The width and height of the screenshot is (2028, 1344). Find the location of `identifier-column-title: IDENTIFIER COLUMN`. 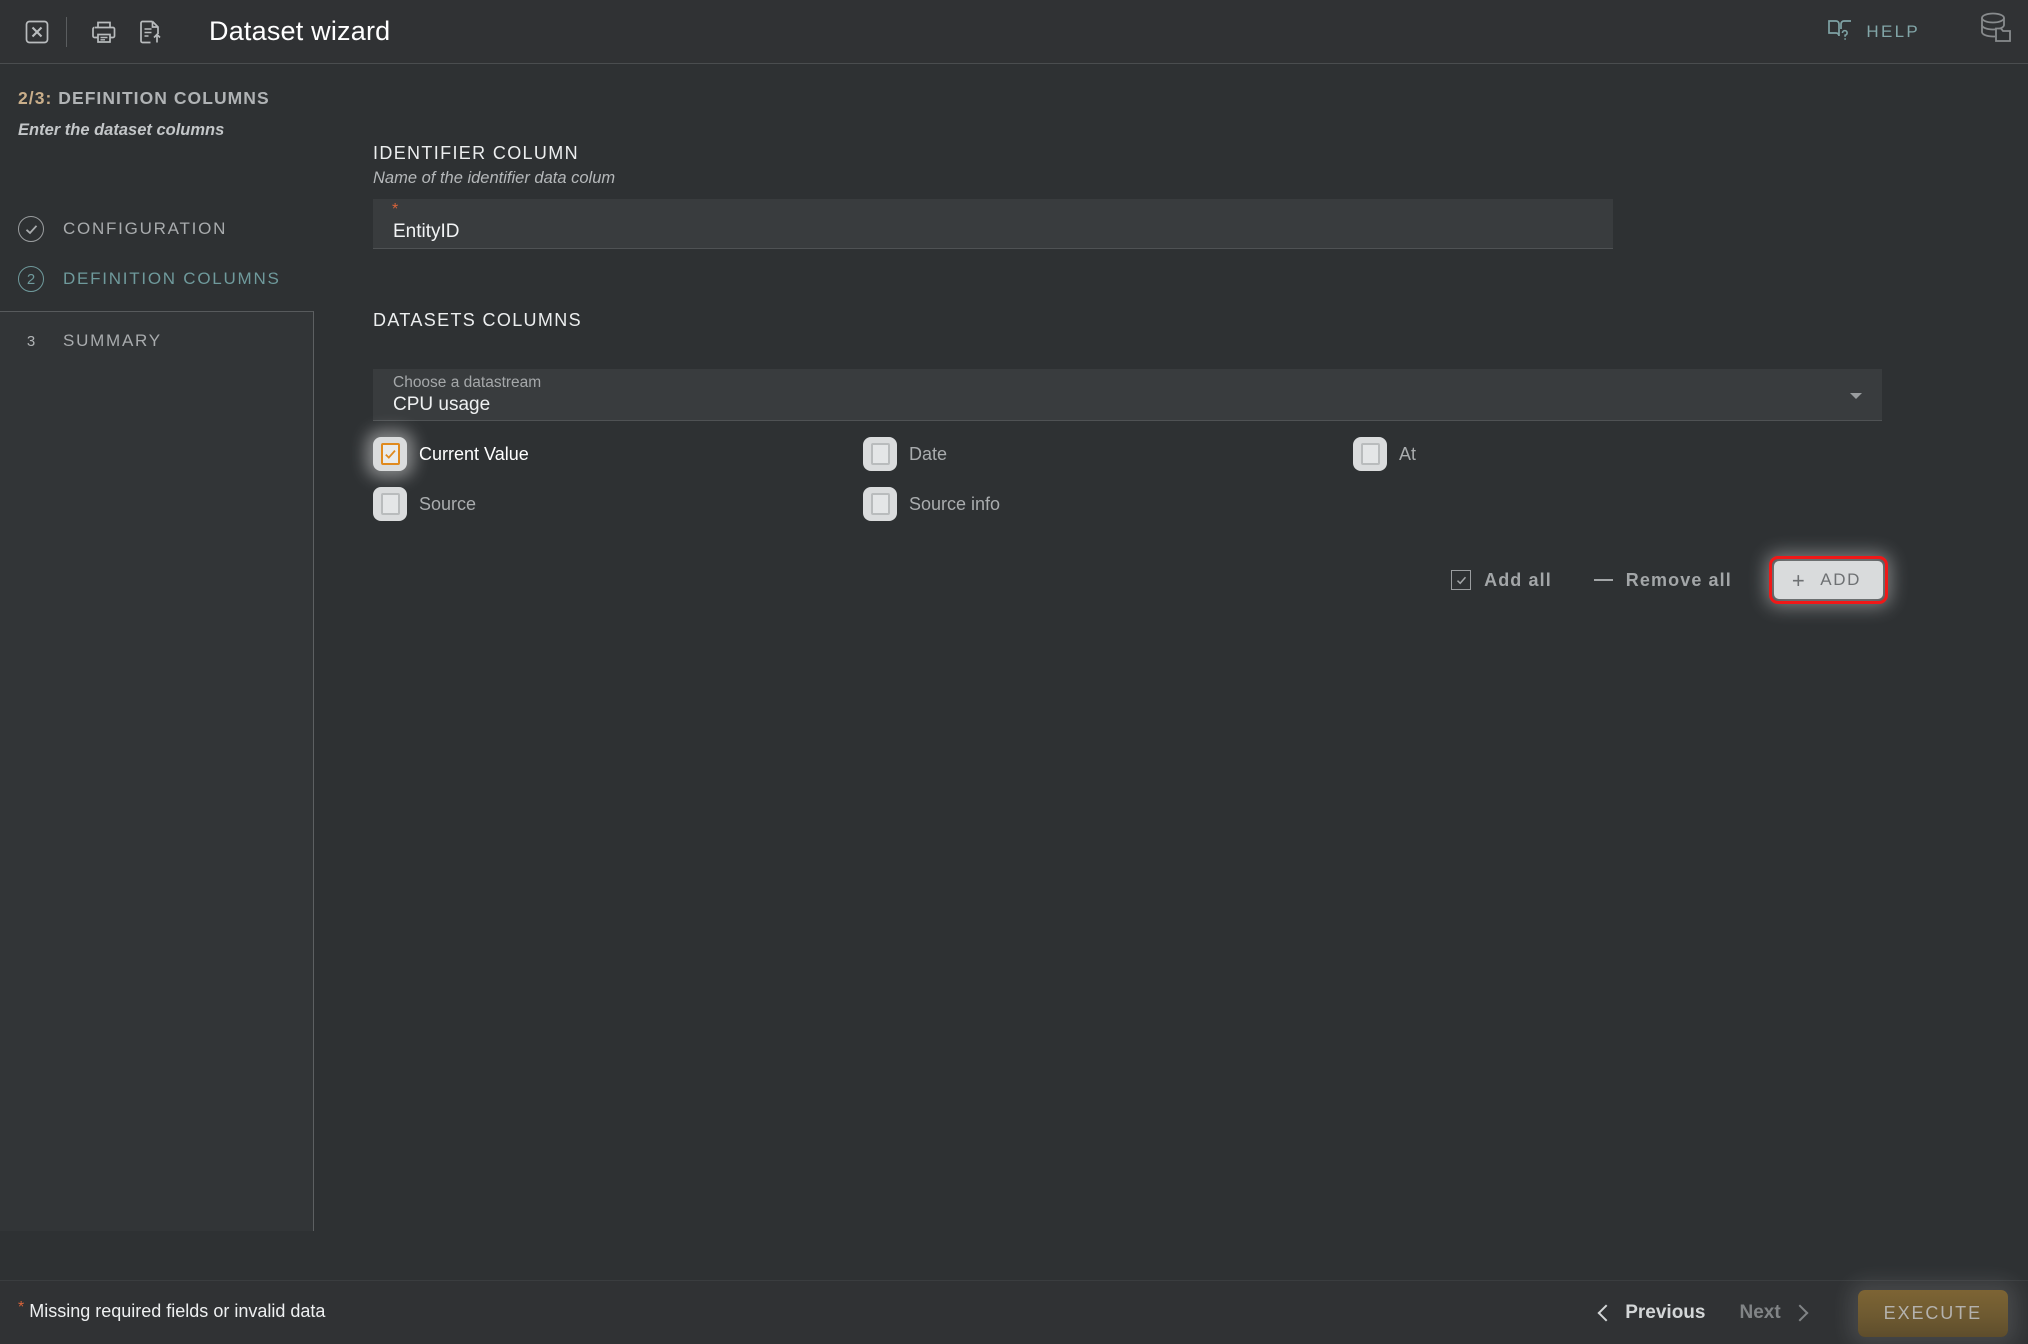

identifier-column-title: IDENTIFIER COLUMN is located at coordinates (476, 153).